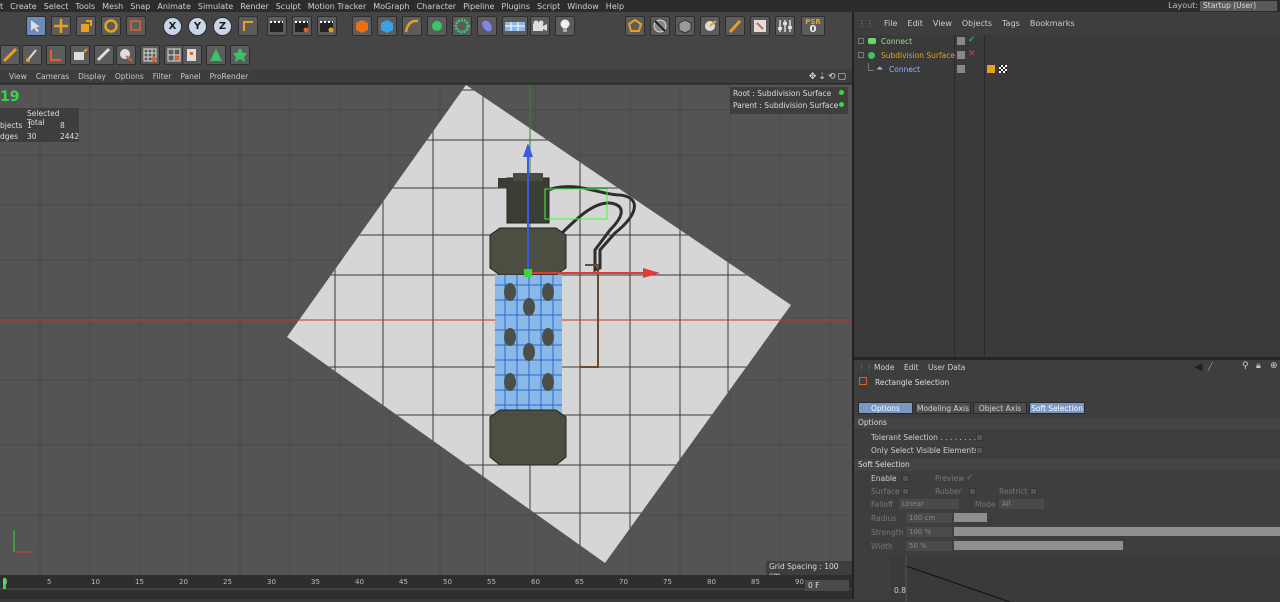 The image size is (1280, 602). Describe the element at coordinates (387, 26) in the screenshot. I see `spline-pen-icon` at that location.